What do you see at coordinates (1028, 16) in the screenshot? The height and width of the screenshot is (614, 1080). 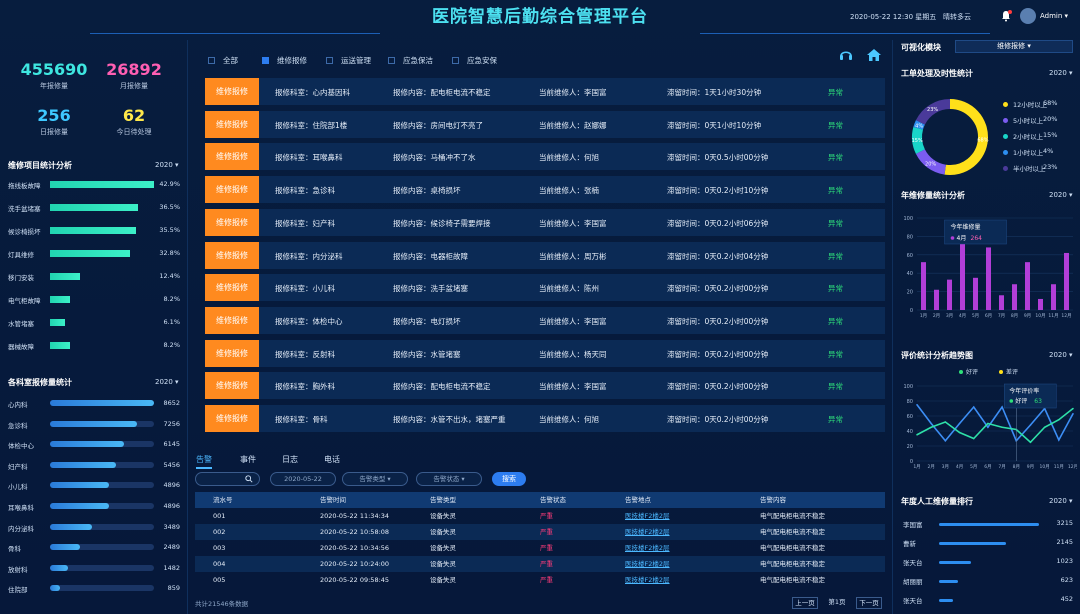 I see `avatar` at bounding box center [1028, 16].